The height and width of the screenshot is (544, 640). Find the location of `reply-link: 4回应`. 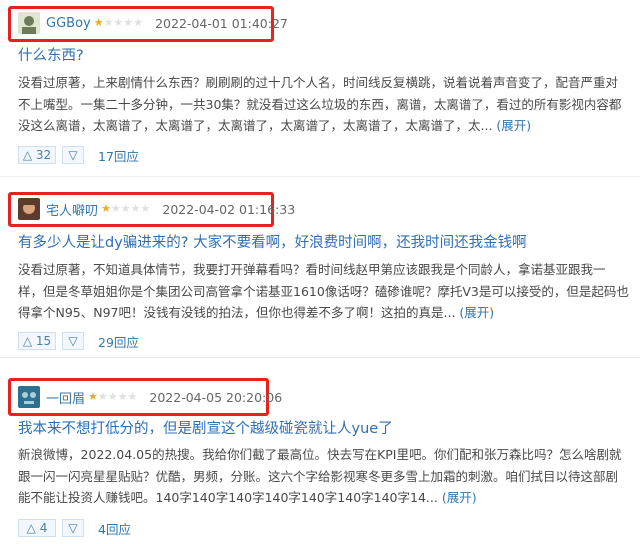

reply-link: 4回应 is located at coordinates (114, 528).